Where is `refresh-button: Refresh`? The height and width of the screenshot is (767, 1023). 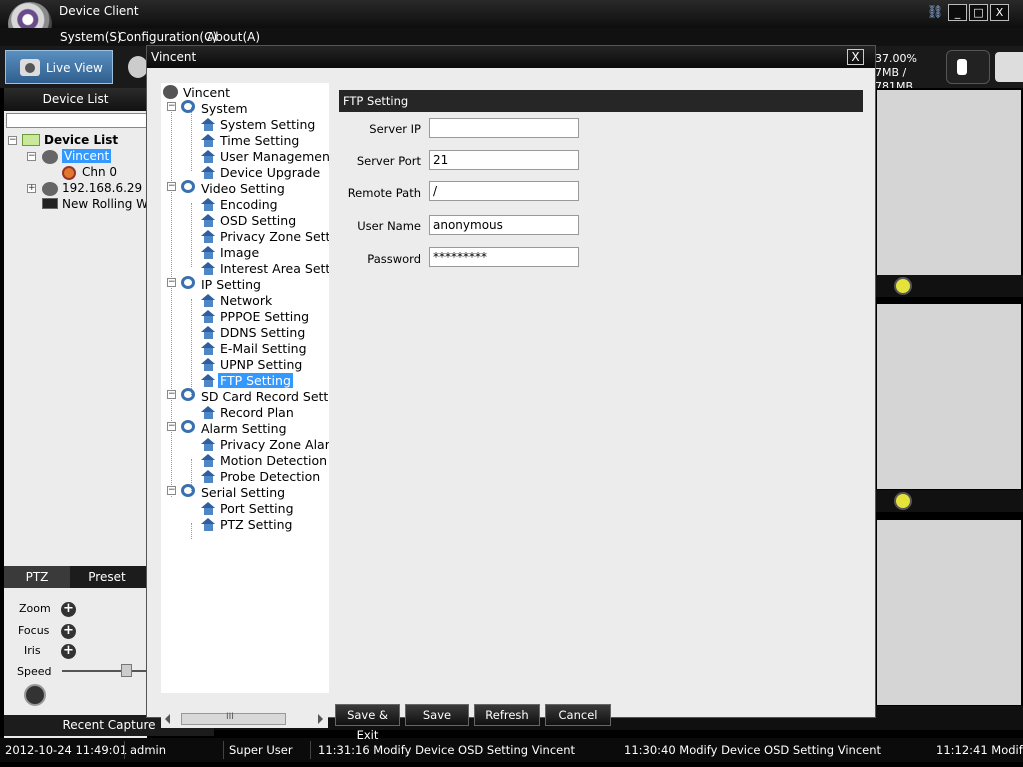 refresh-button: Refresh is located at coordinates (507, 715).